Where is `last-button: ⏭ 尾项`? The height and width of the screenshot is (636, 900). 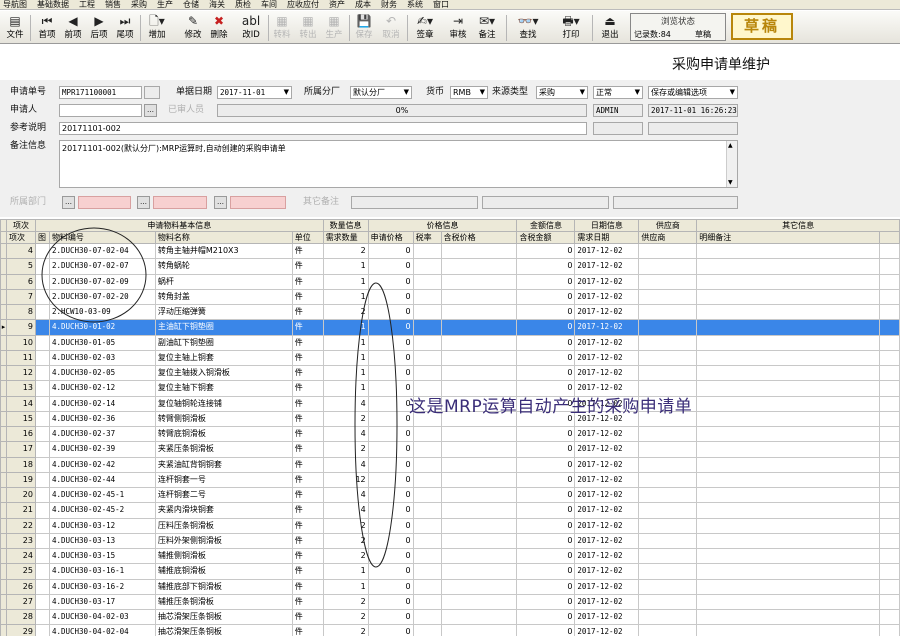
last-button: ⏭ 尾项 is located at coordinates (125, 28).